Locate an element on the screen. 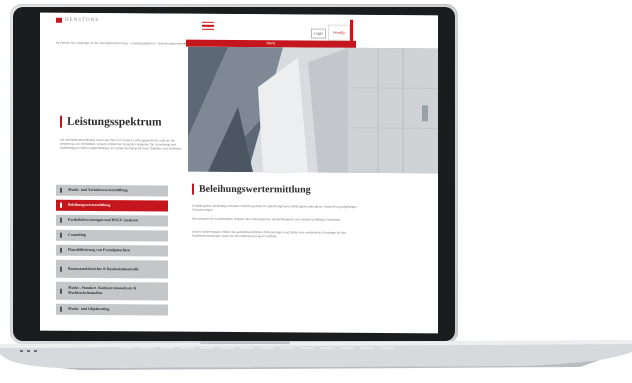 The width and height of the screenshot is (632, 383). site-logo: HENSTONE is located at coordinates (78, 20).